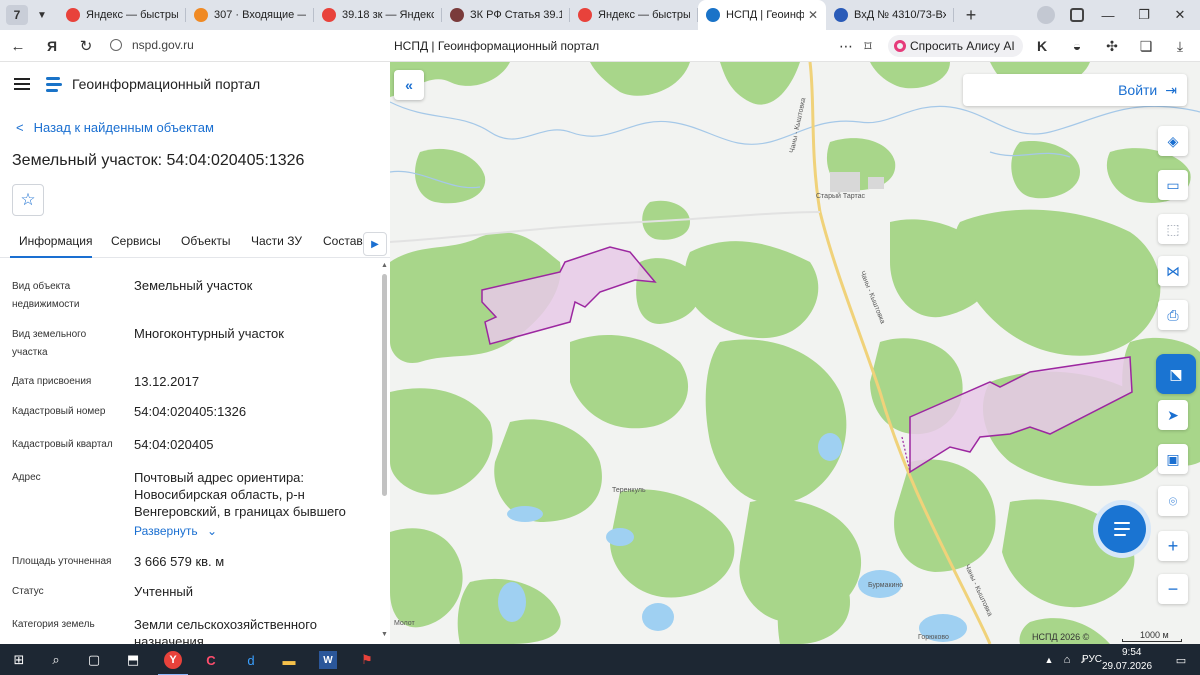 This screenshot has width=1200, height=675. Describe the element at coordinates (1046, 15) in the screenshot. I see `profile-avatar-icon` at that location.